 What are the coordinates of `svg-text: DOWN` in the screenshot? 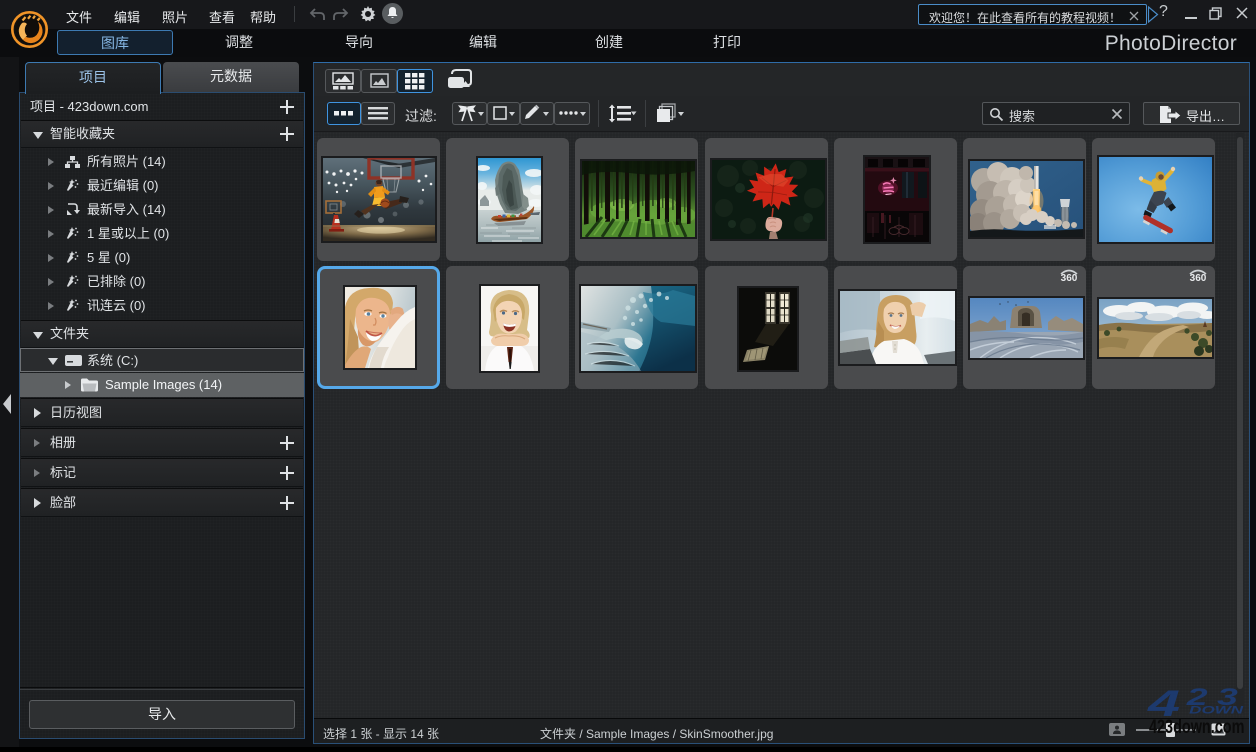 It's located at (1216, 710).